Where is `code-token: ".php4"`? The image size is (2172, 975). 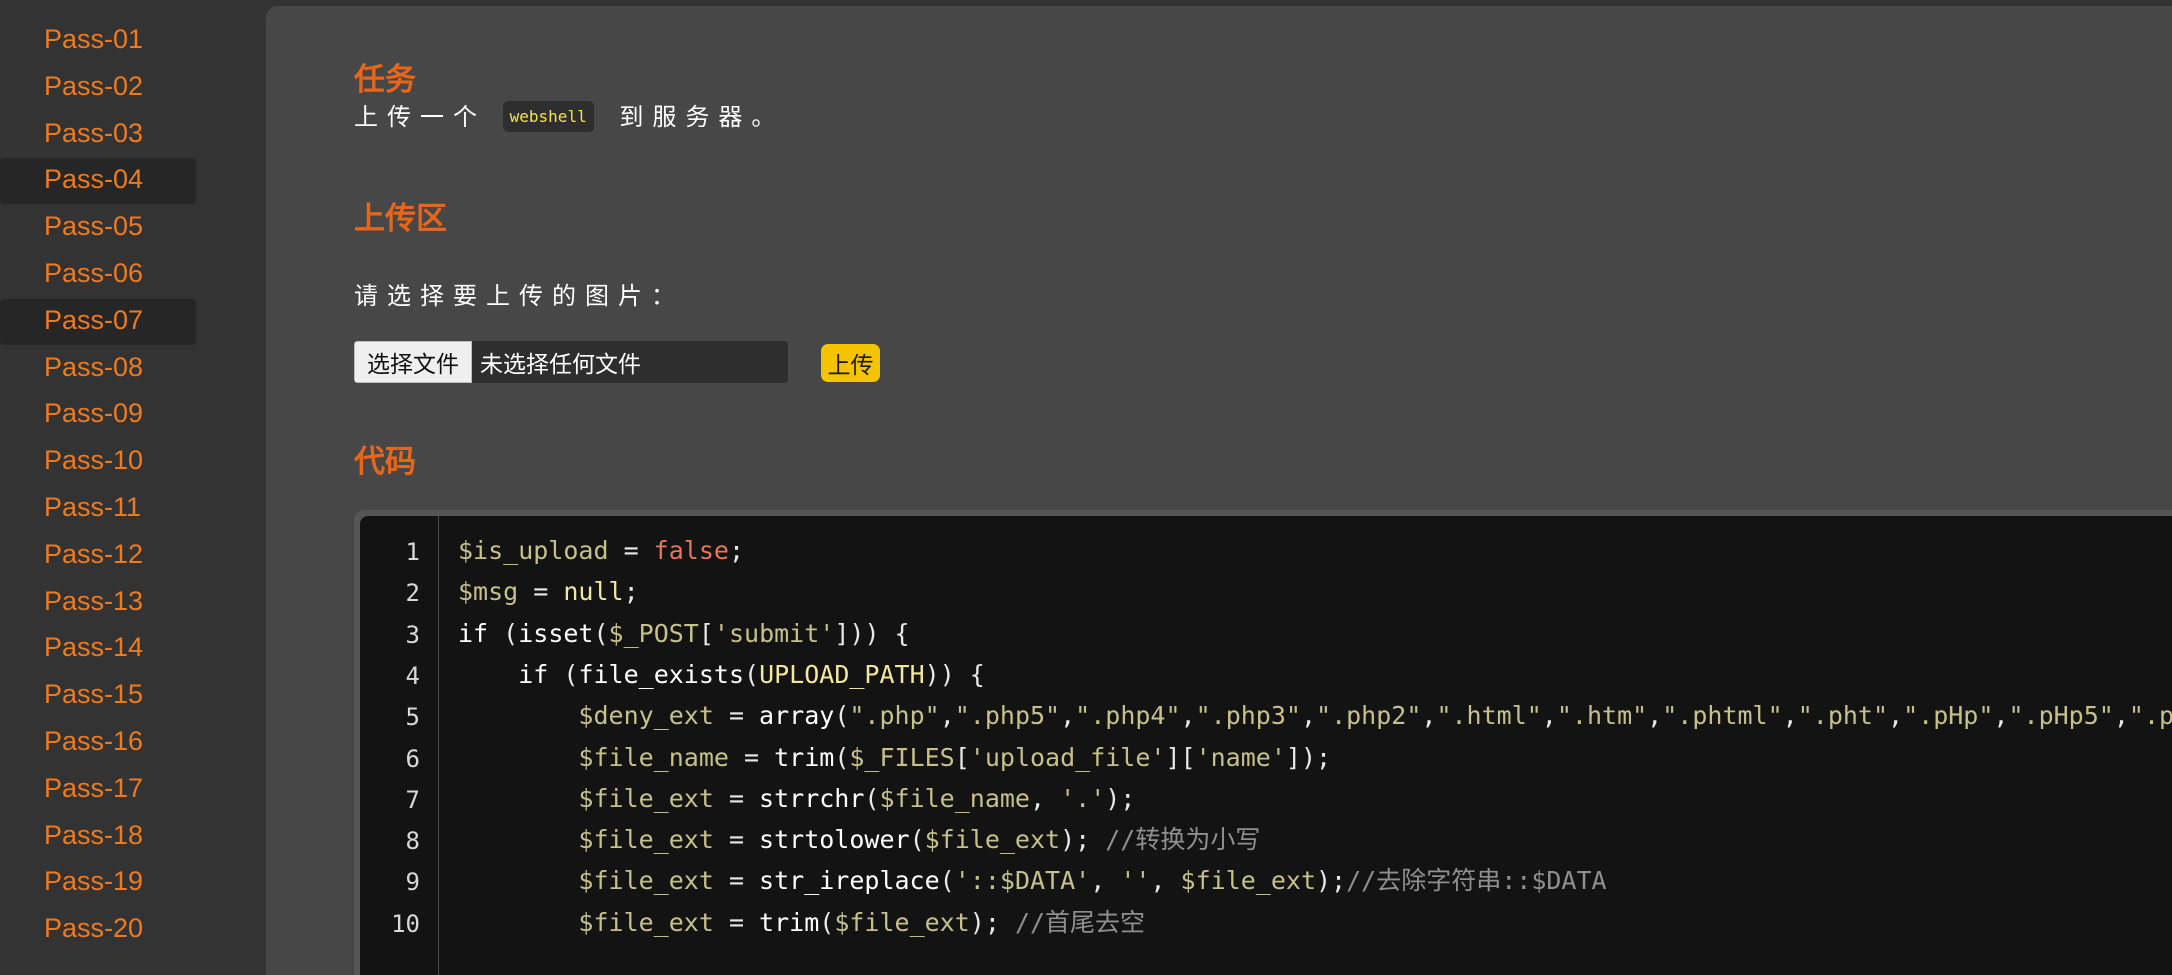
code-token: ".php4" is located at coordinates (1128, 716).